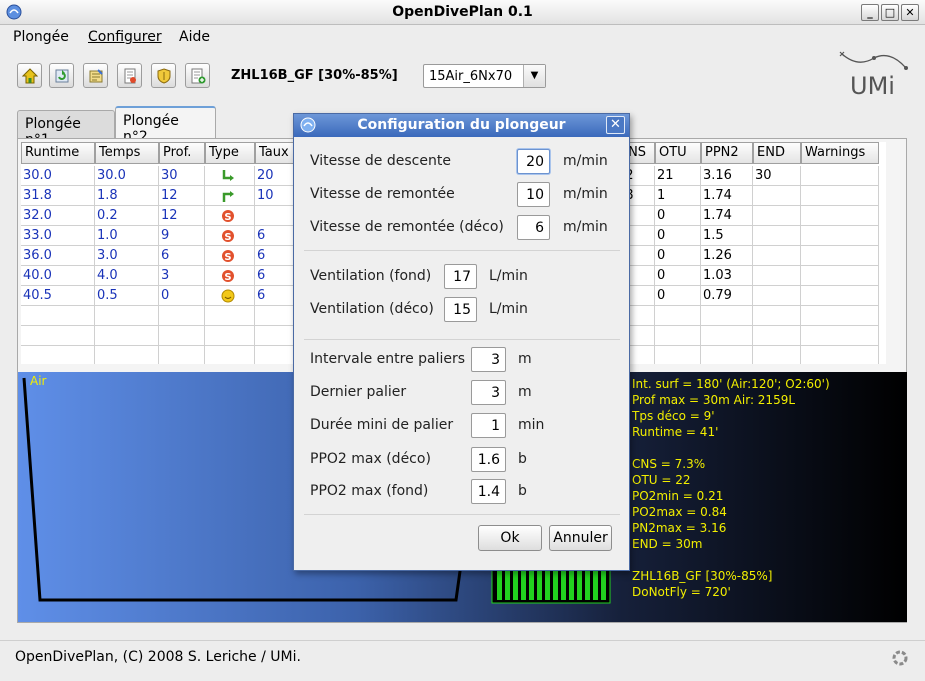  I want to click on field-input: 10, so click(533, 194).